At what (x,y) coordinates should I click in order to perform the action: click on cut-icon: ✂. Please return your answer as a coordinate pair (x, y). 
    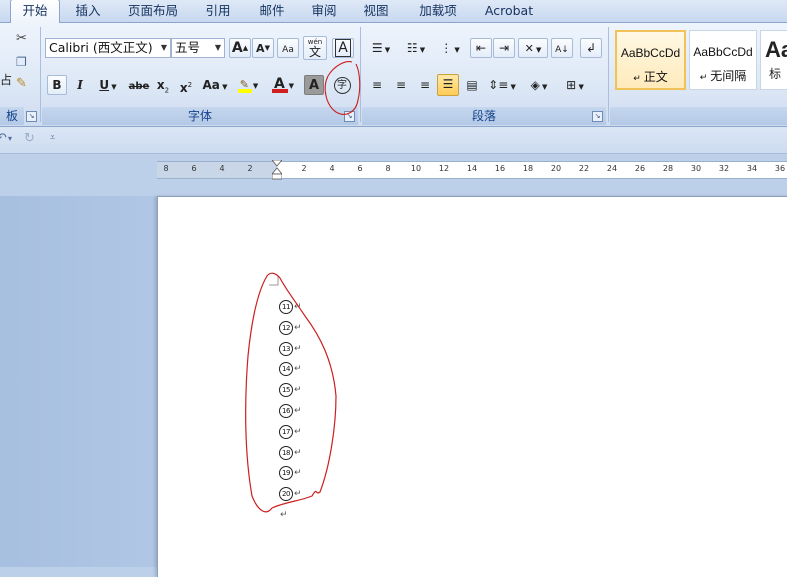
    Looking at the image, I should click on (21, 38).